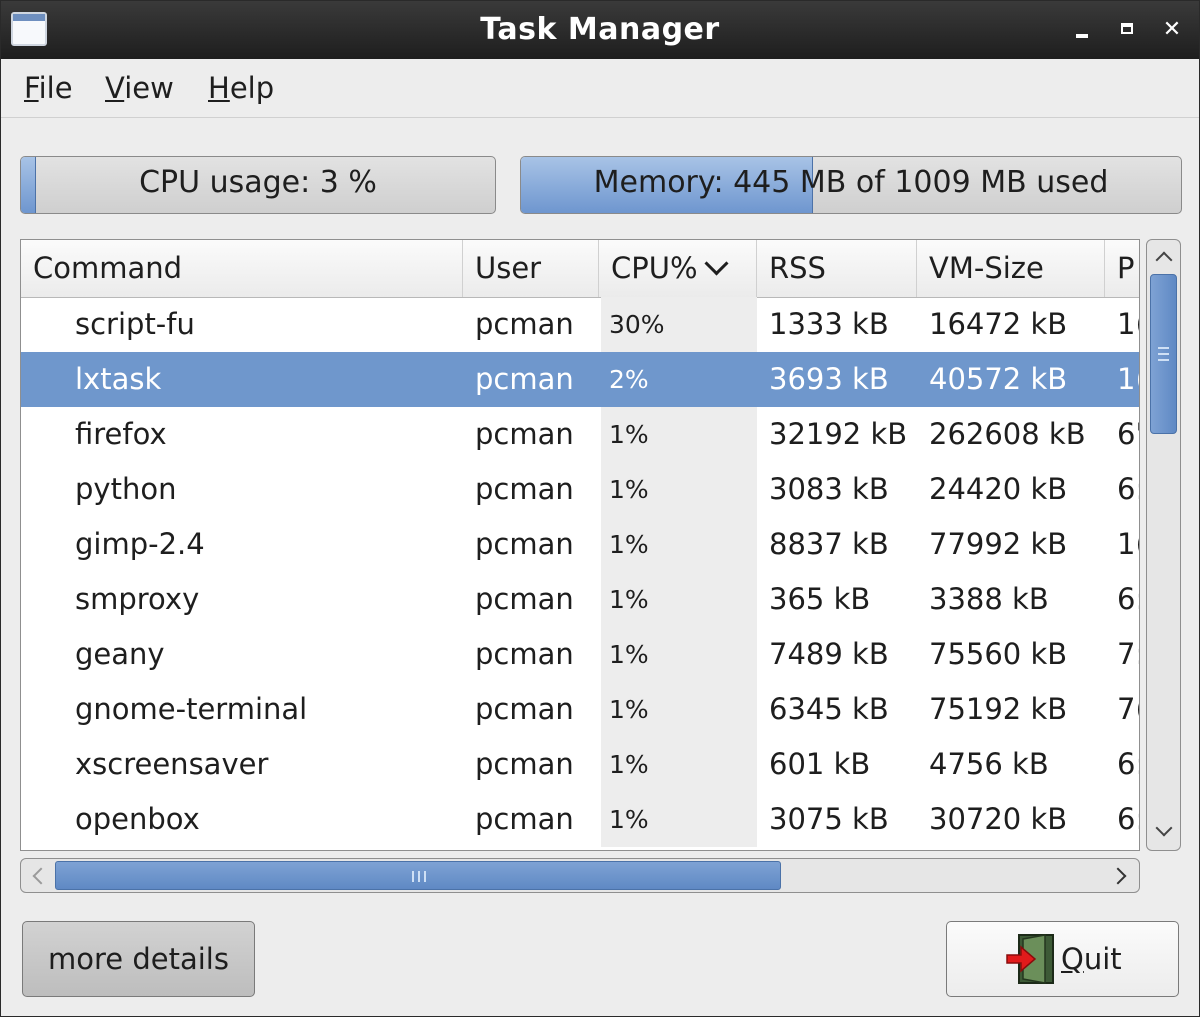 This screenshot has width=1200, height=1017. I want to click on column-header-command: Command, so click(242, 268).